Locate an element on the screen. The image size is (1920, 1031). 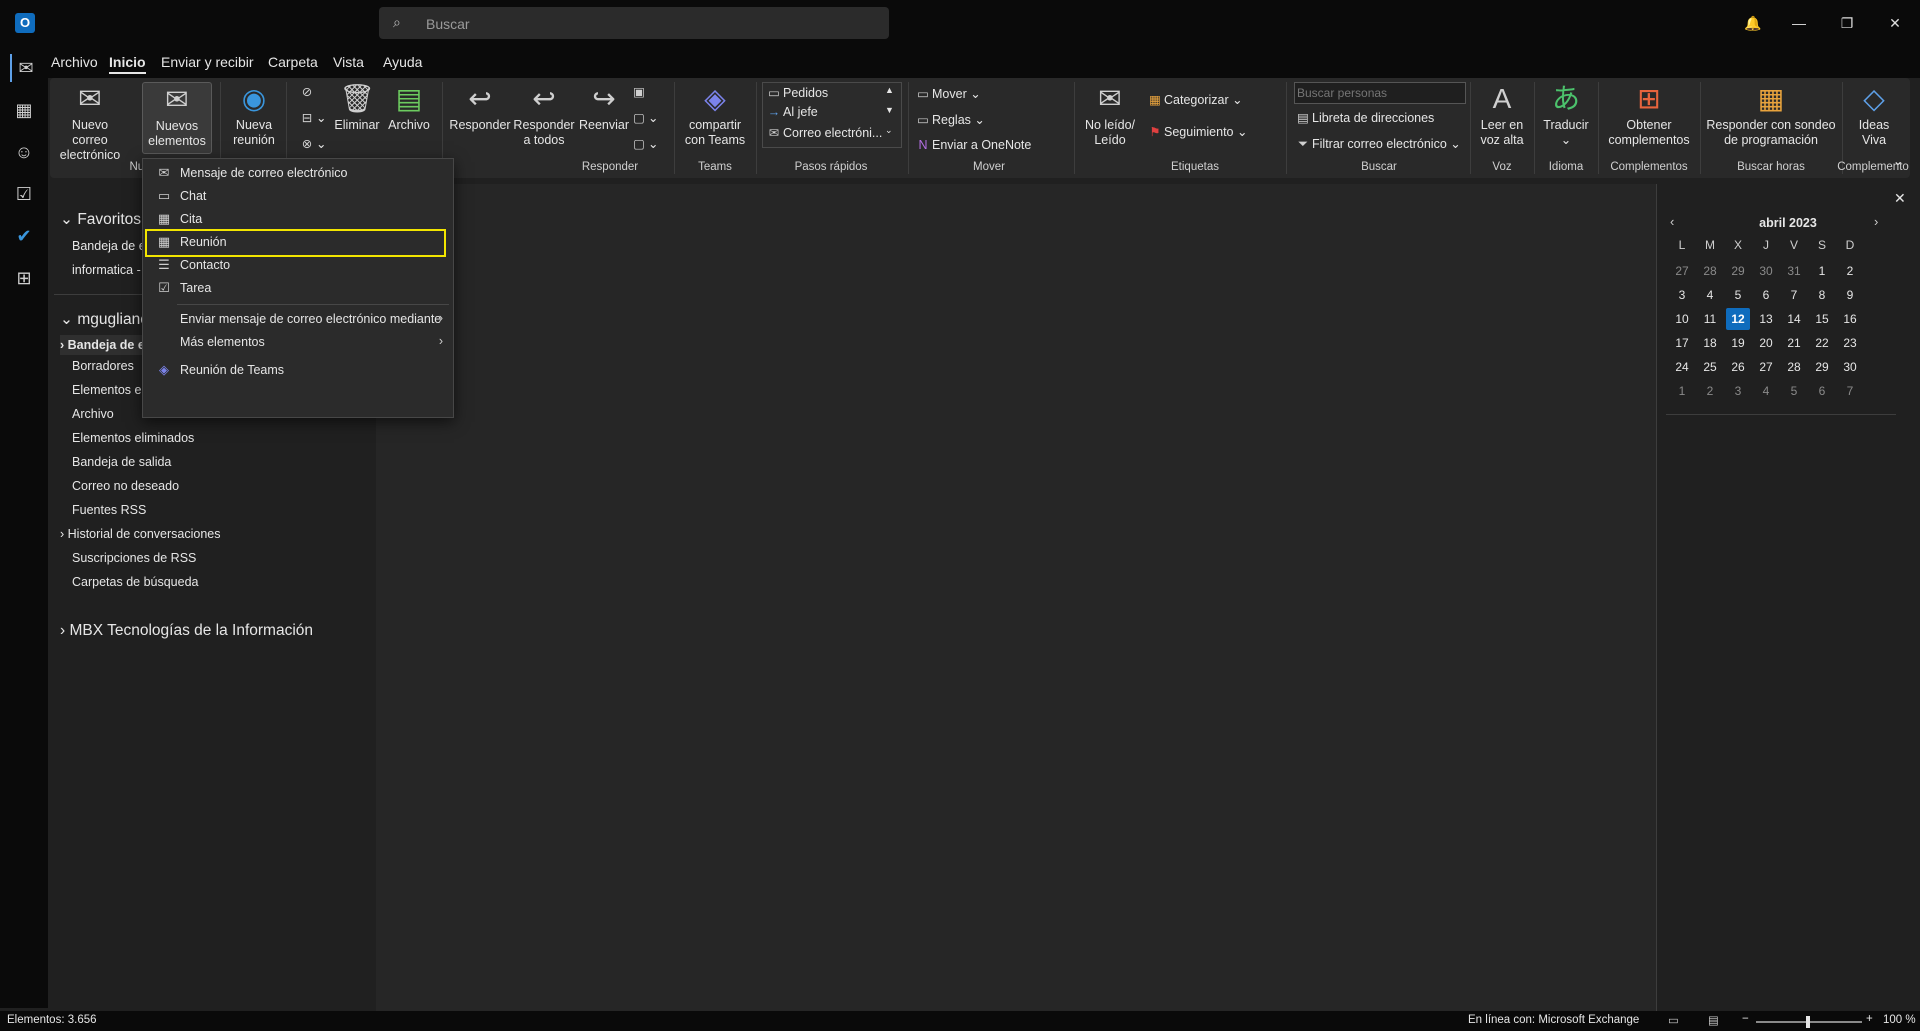
folder-archive: Archivo is located at coordinates (93, 414).